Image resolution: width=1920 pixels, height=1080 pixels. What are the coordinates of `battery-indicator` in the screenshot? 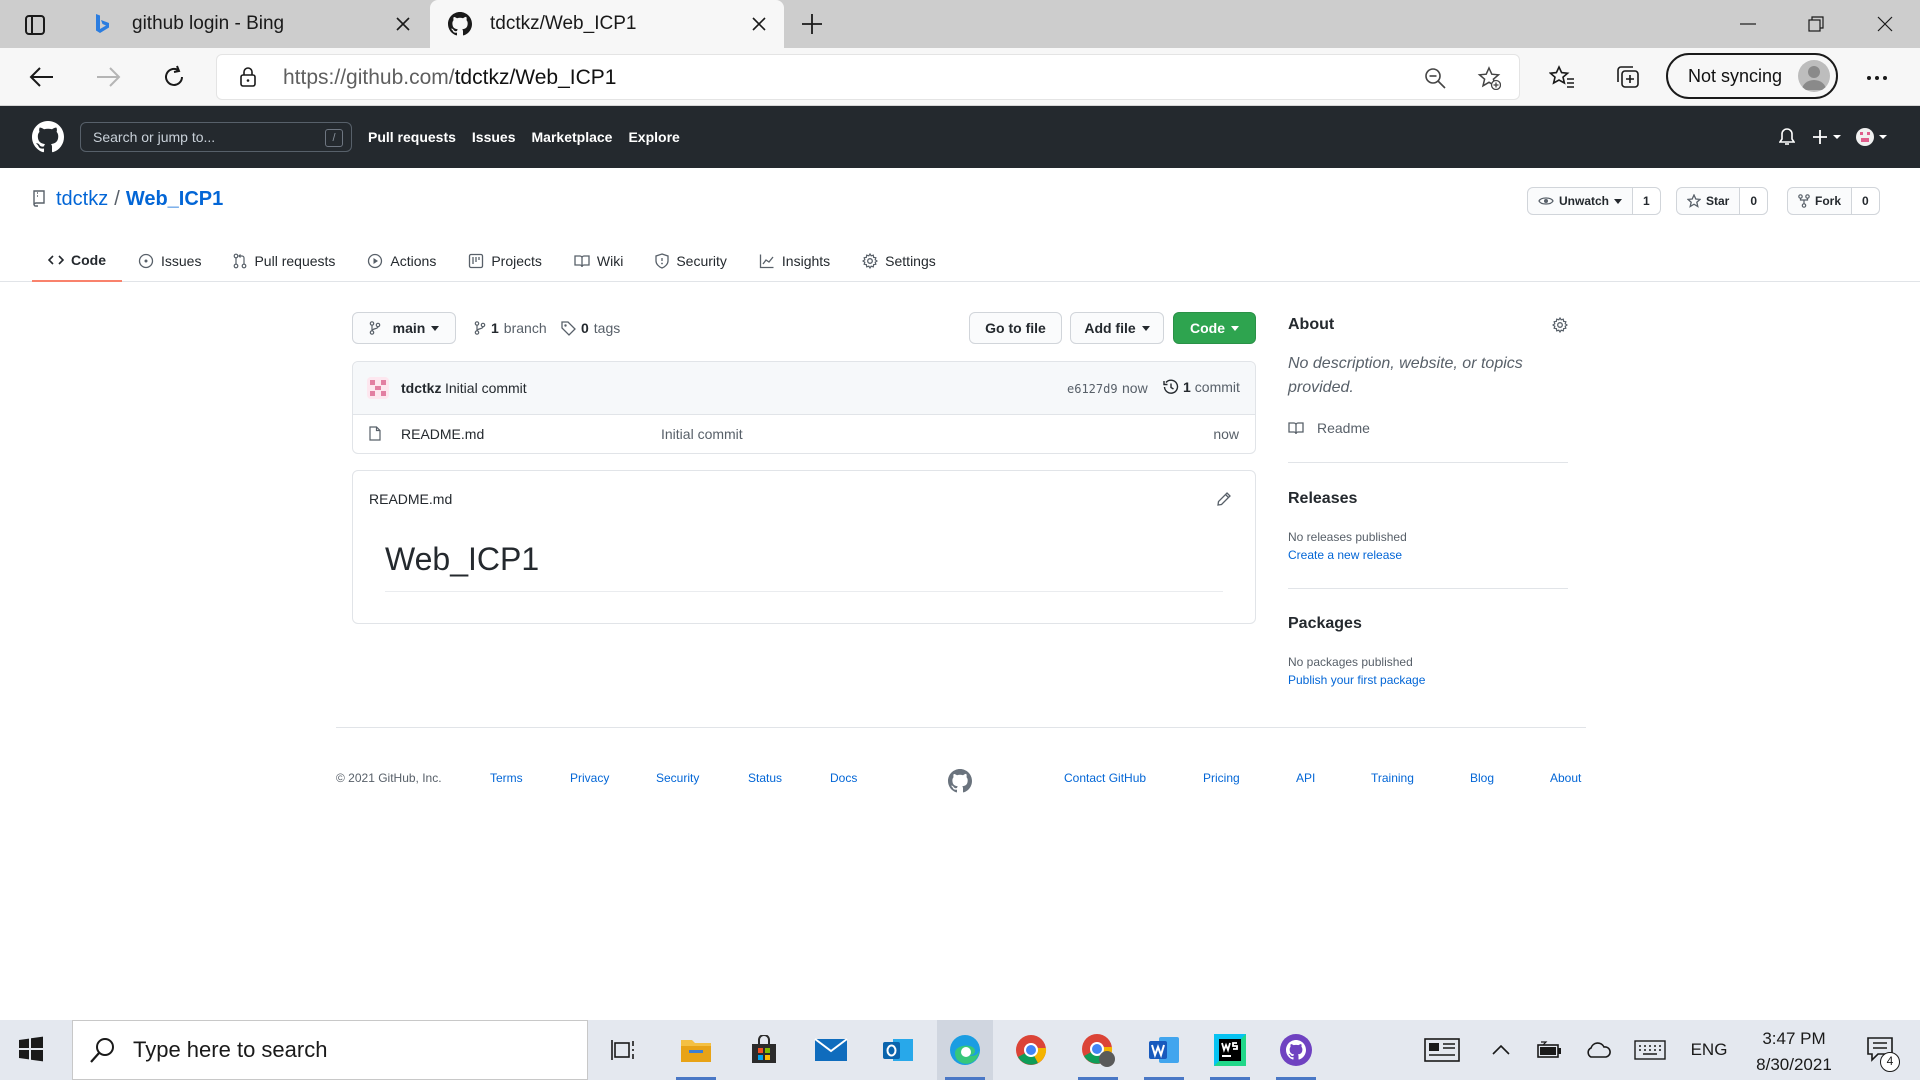 It's located at (1550, 1050).